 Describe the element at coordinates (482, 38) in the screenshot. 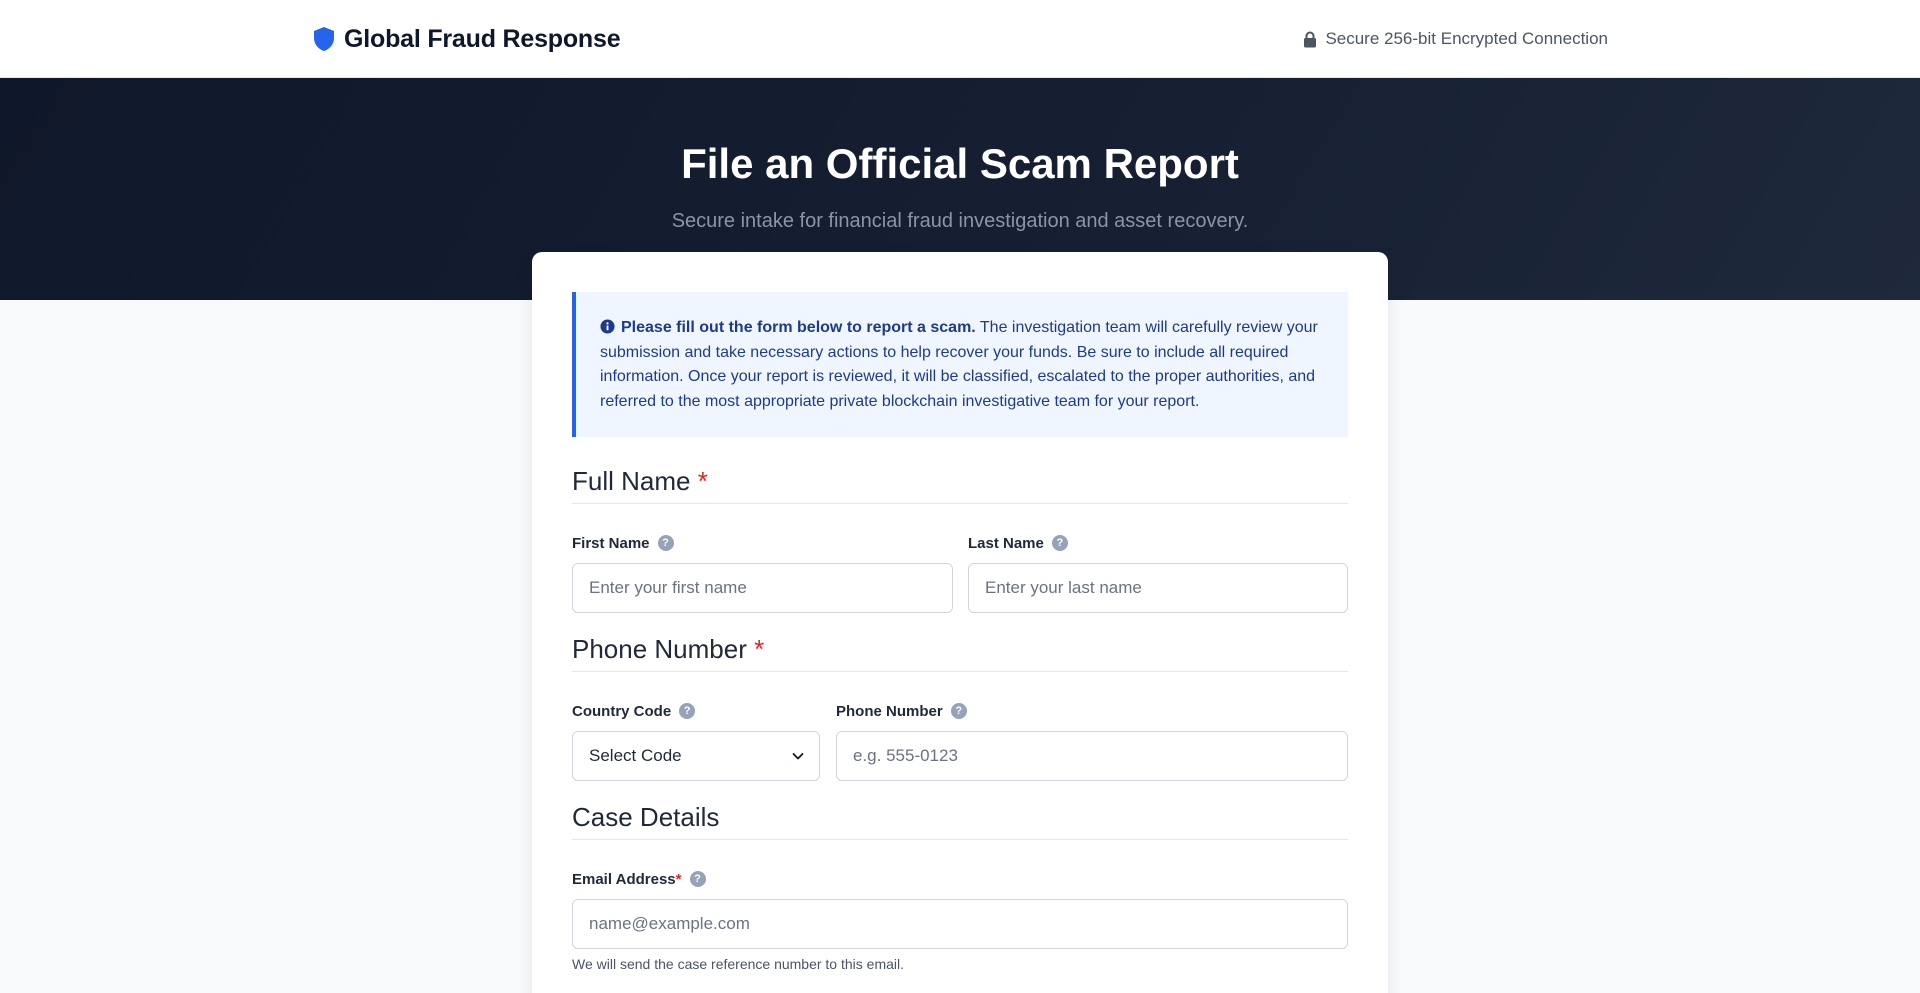

I see `brand-name: Global Fraud Response` at that location.